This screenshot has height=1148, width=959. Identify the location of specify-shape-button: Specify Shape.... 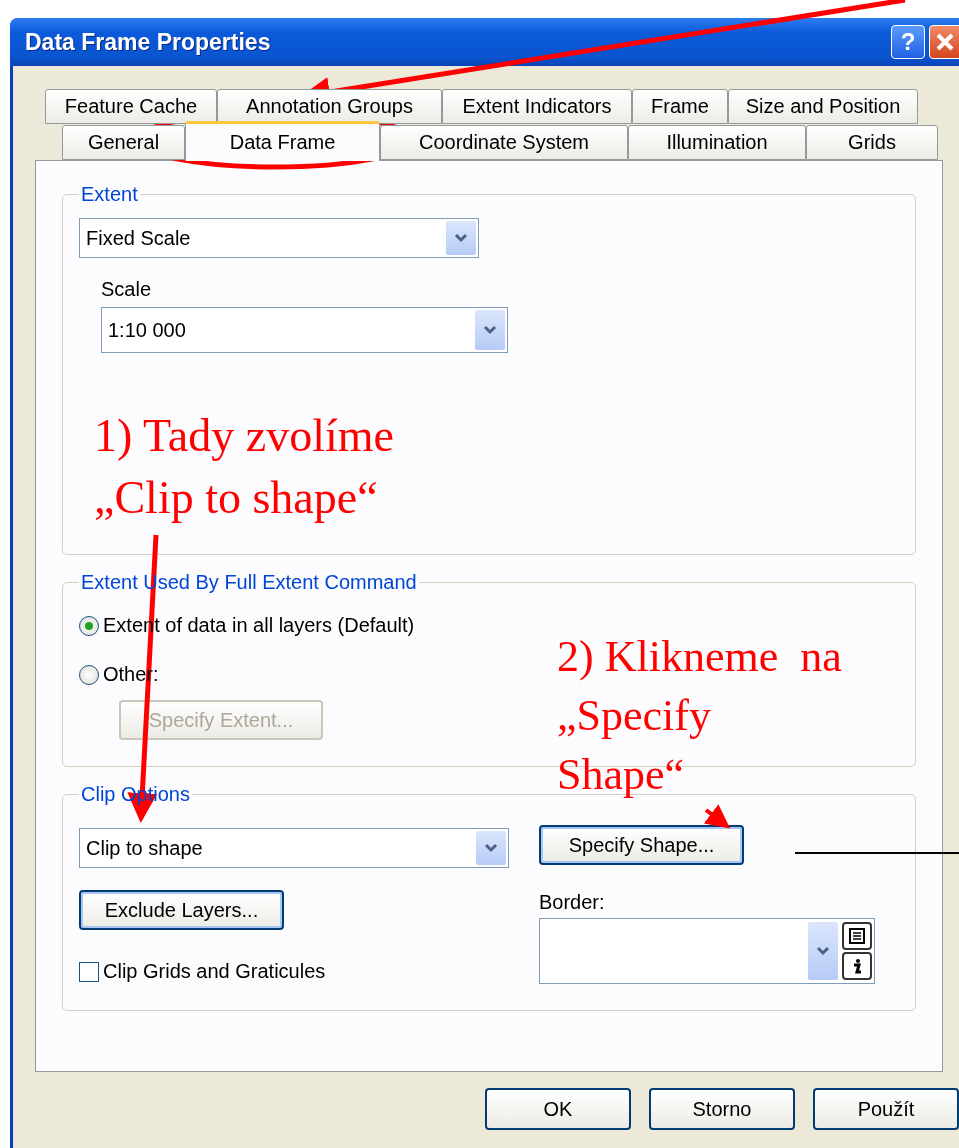
(641, 845).